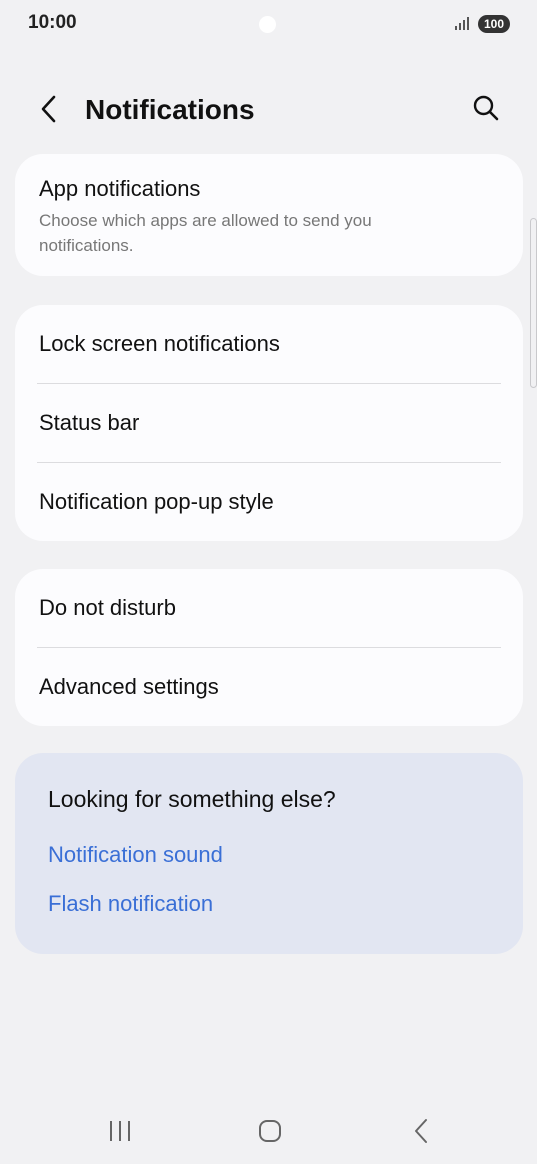 This screenshot has width=537, height=1164. I want to click on lock-screen-notifications-item: Lock screen notifications, so click(269, 344).